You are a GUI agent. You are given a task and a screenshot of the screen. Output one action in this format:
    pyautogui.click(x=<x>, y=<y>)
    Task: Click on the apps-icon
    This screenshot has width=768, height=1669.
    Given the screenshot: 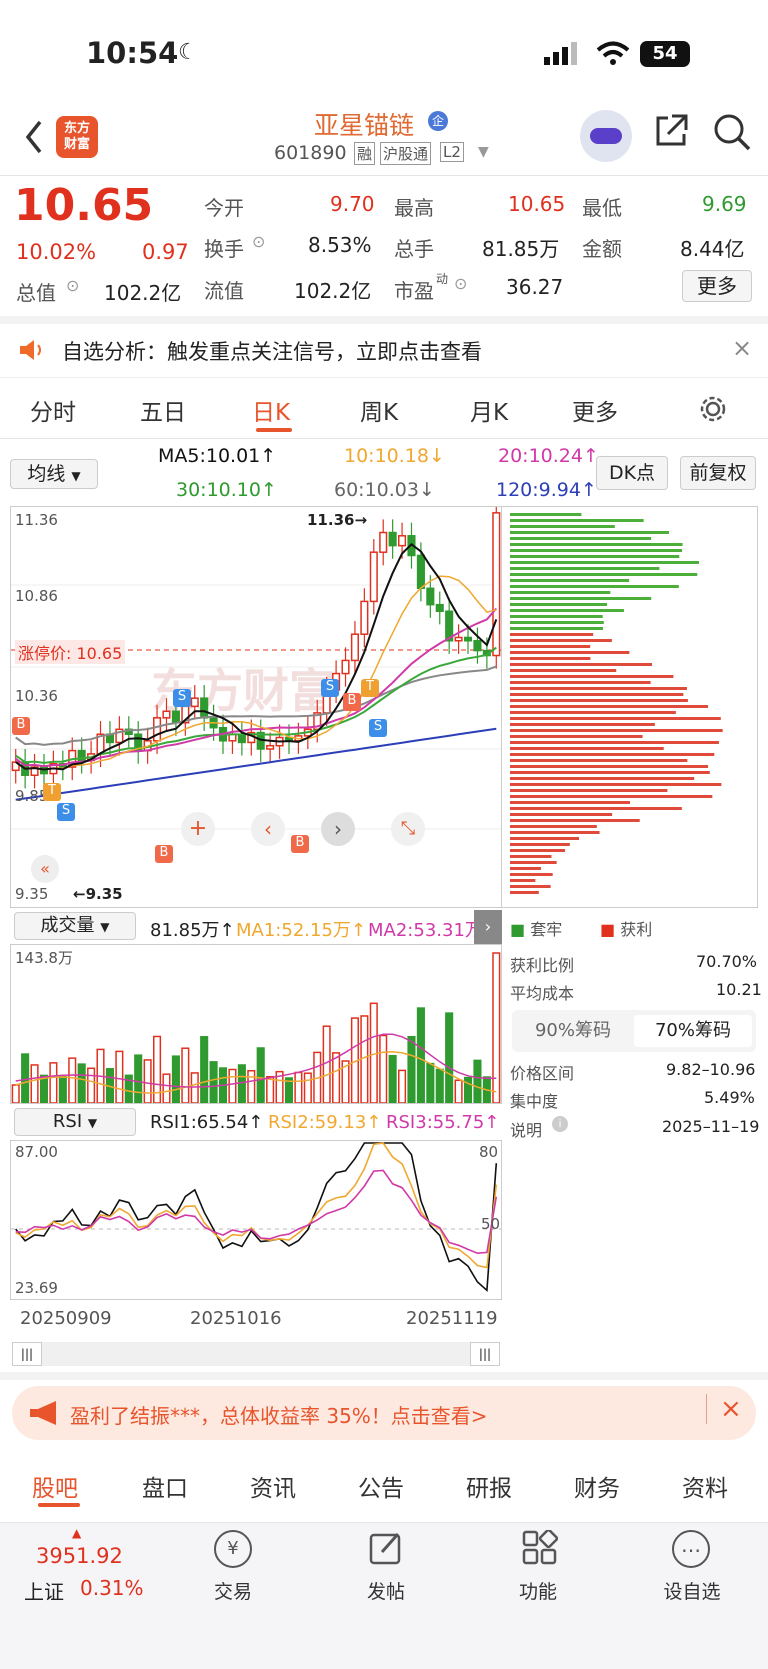 What is the action you would take?
    pyautogui.click(x=540, y=1548)
    